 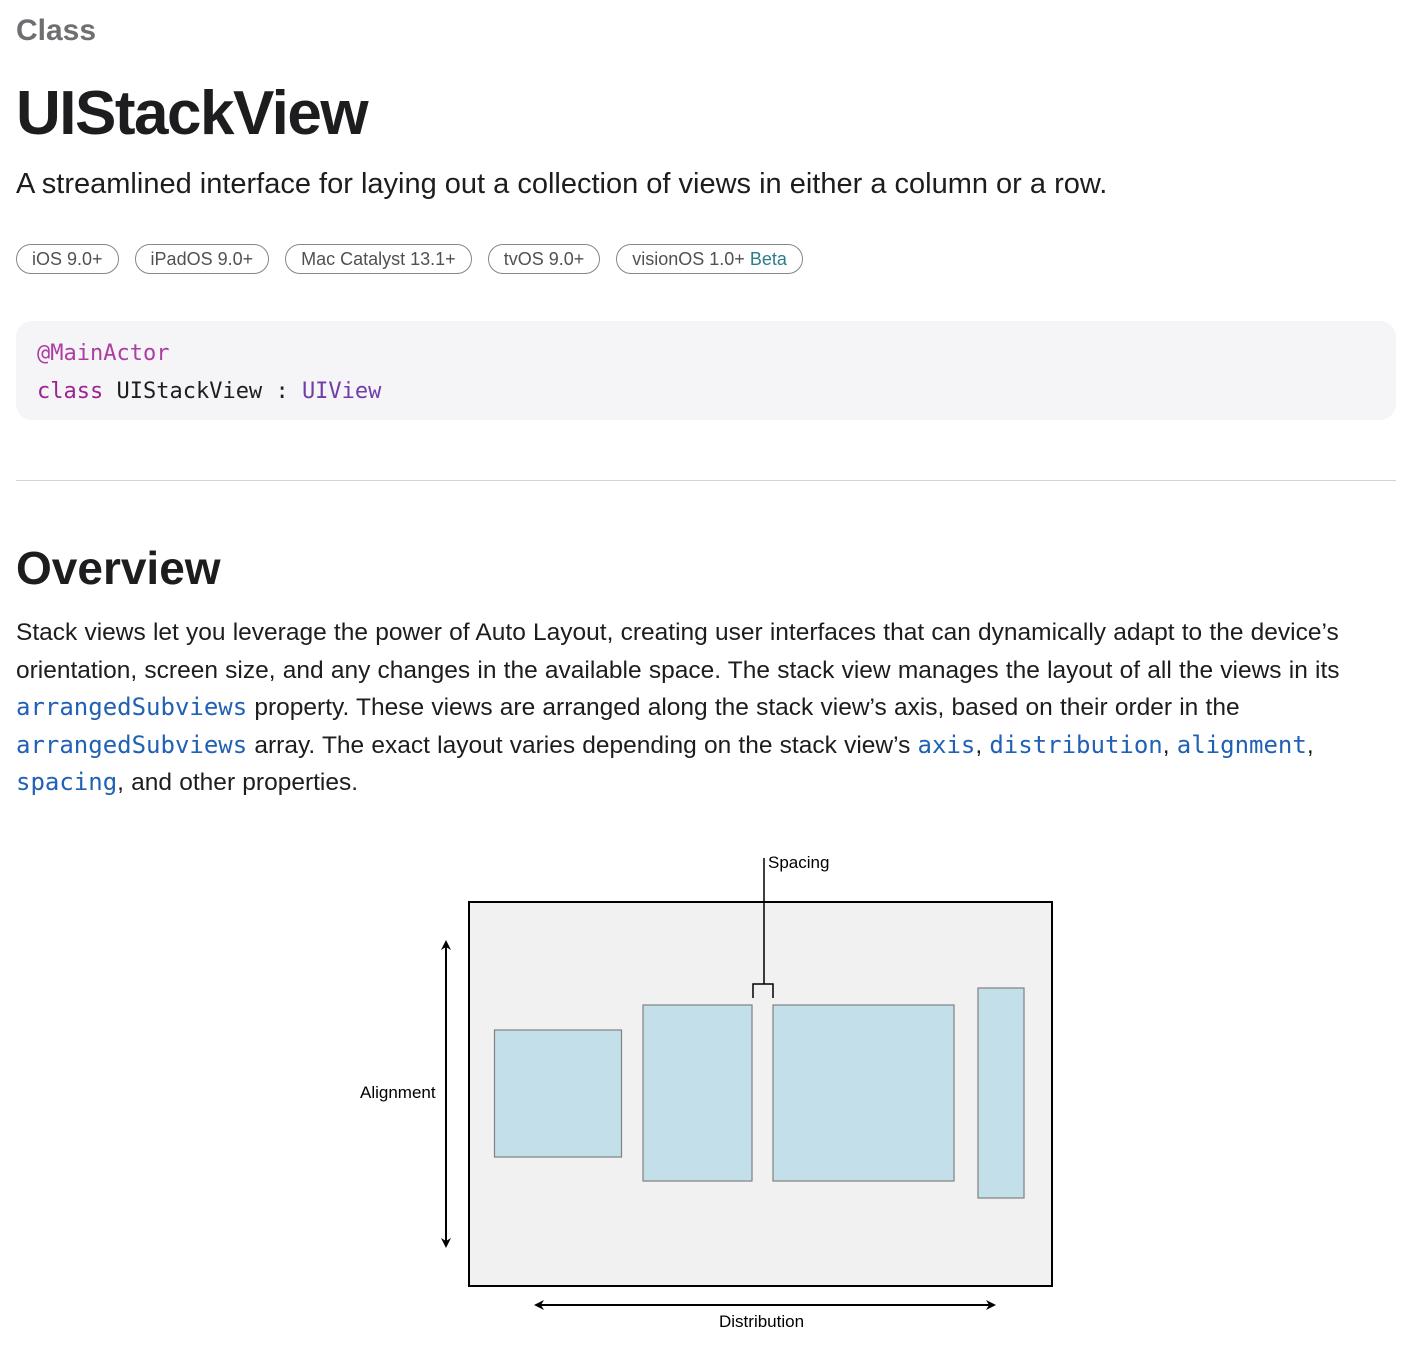 I want to click on page-title: UIStackView, so click(x=192, y=113).